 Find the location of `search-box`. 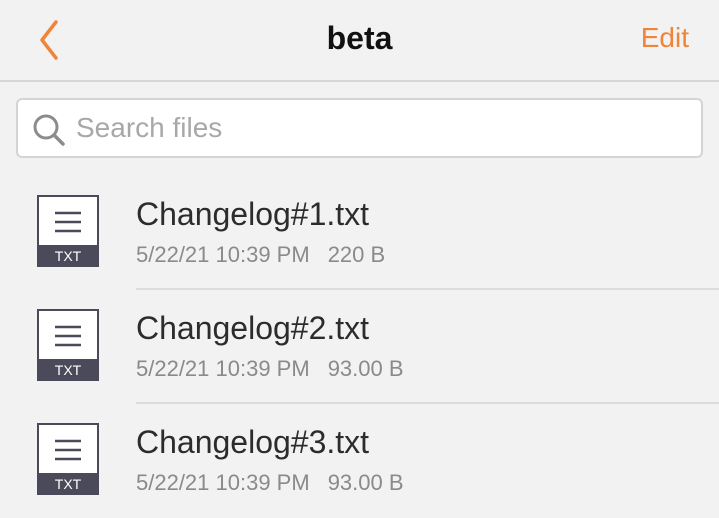

search-box is located at coordinates (359, 128).